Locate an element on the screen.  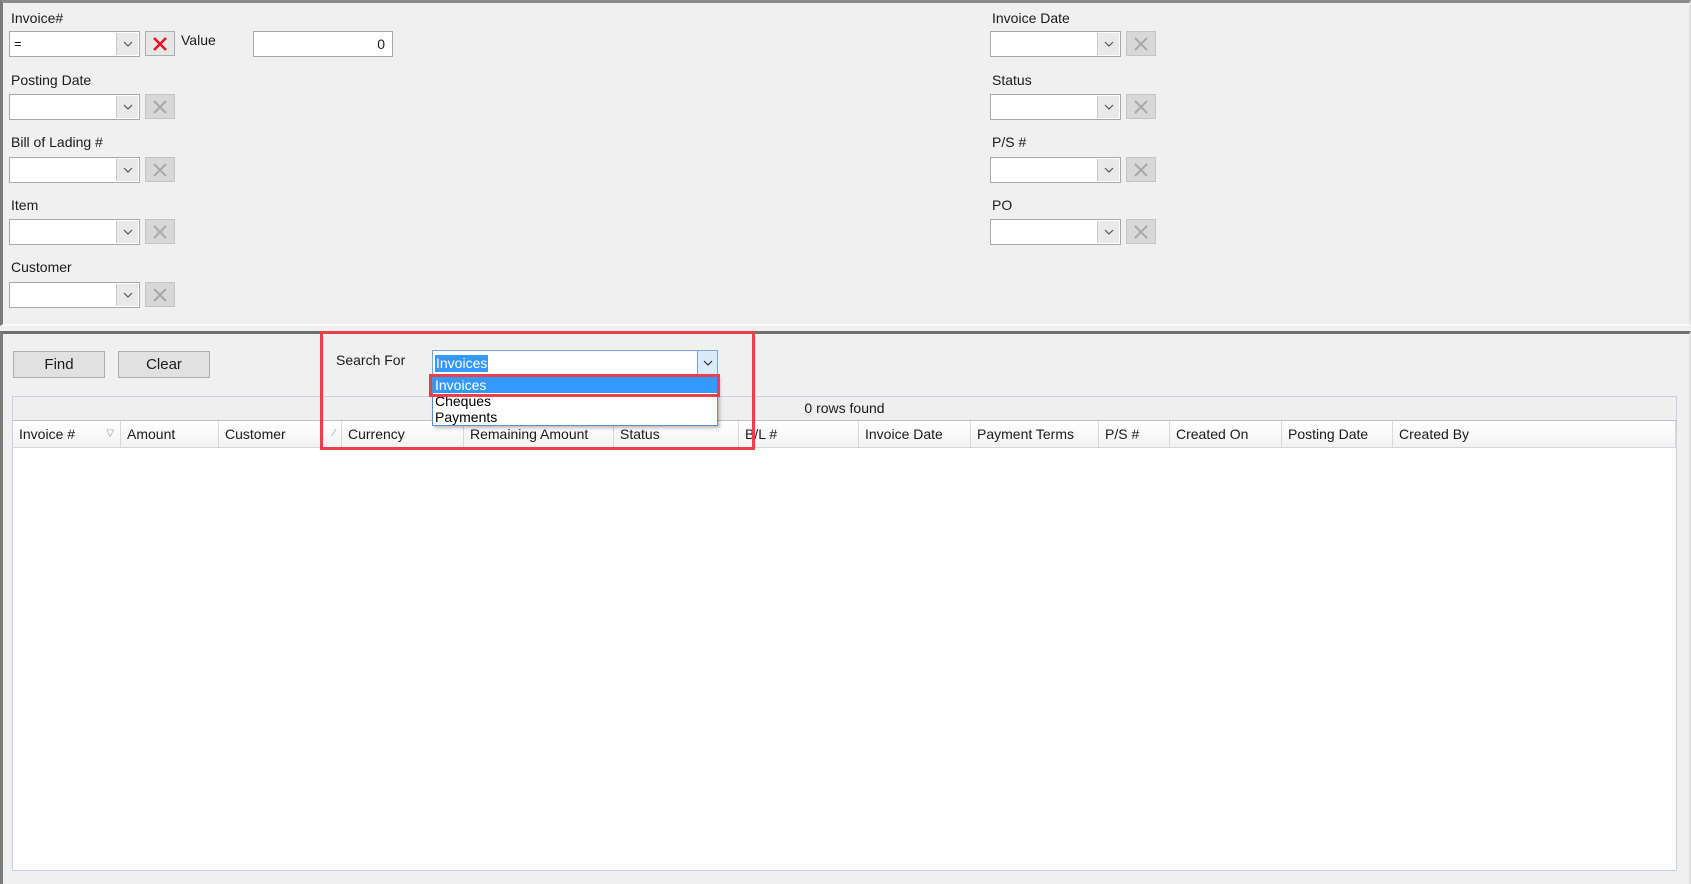
status-clear-button is located at coordinates (1141, 106).